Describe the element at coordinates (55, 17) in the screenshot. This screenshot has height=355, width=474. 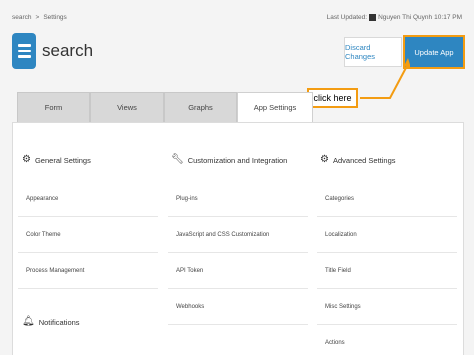
I see `breadcrumb-current: Settings` at that location.